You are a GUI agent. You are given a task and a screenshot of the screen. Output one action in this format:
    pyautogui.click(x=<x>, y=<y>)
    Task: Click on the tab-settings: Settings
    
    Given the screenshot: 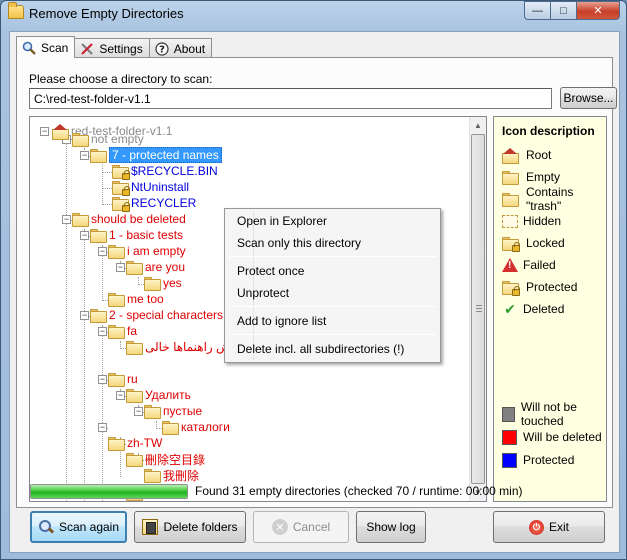 What is the action you would take?
    pyautogui.click(x=112, y=48)
    